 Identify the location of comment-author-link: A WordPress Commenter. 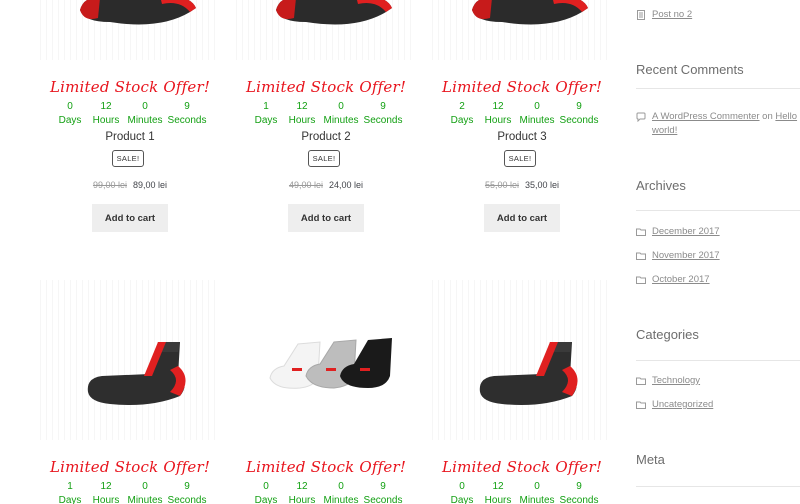
(706, 116).